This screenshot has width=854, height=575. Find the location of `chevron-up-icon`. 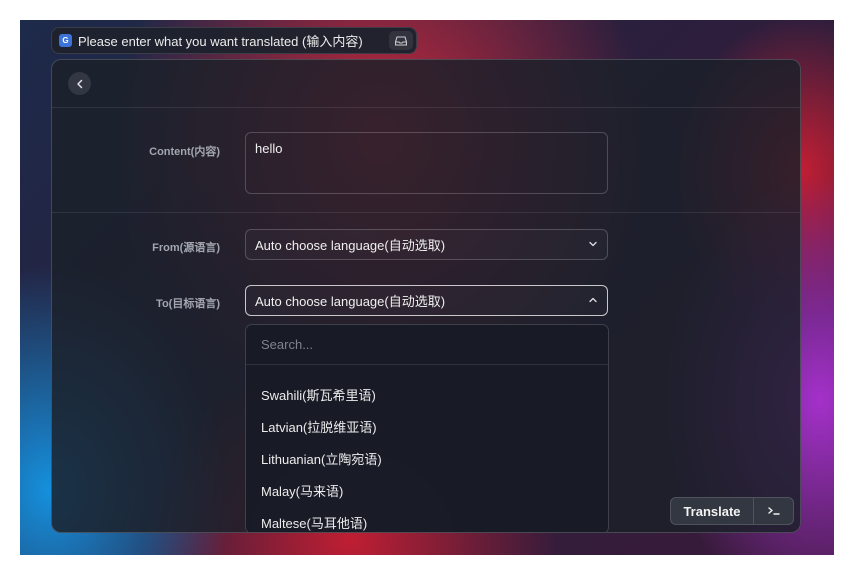

chevron-up-icon is located at coordinates (593, 300).